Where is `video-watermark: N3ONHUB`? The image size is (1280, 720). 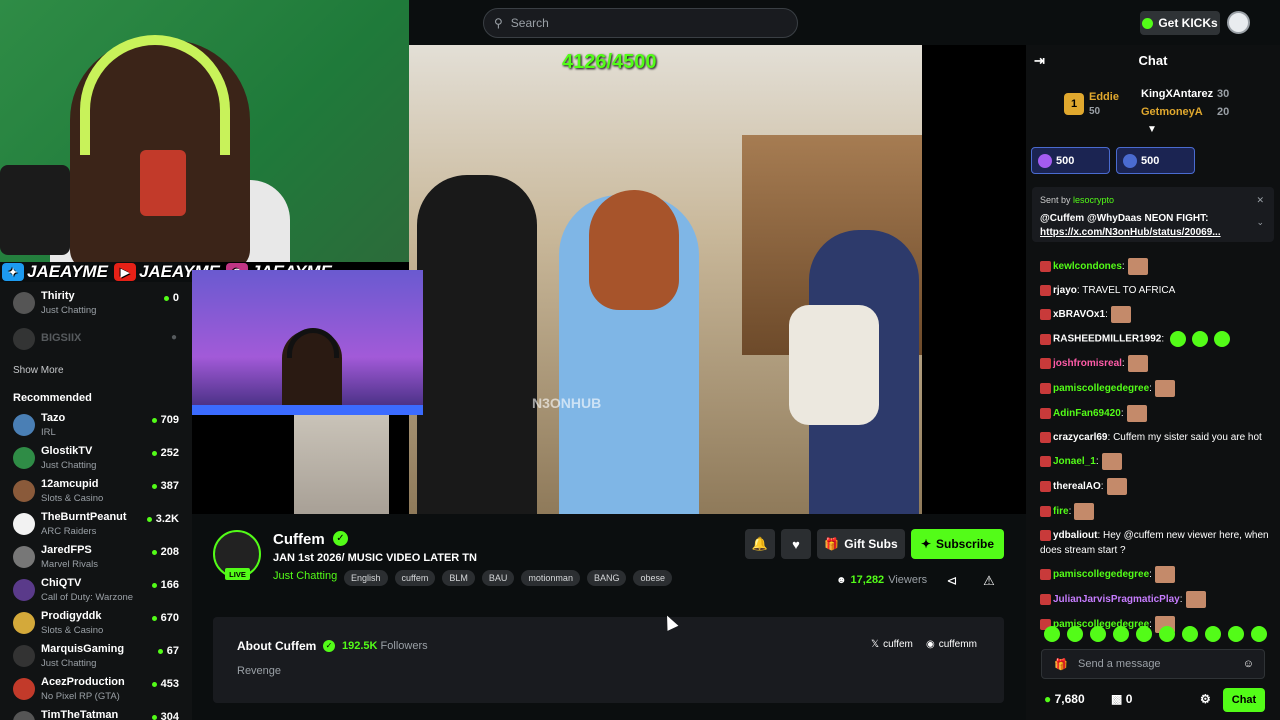
video-watermark: N3ONHUB is located at coordinates (567, 403).